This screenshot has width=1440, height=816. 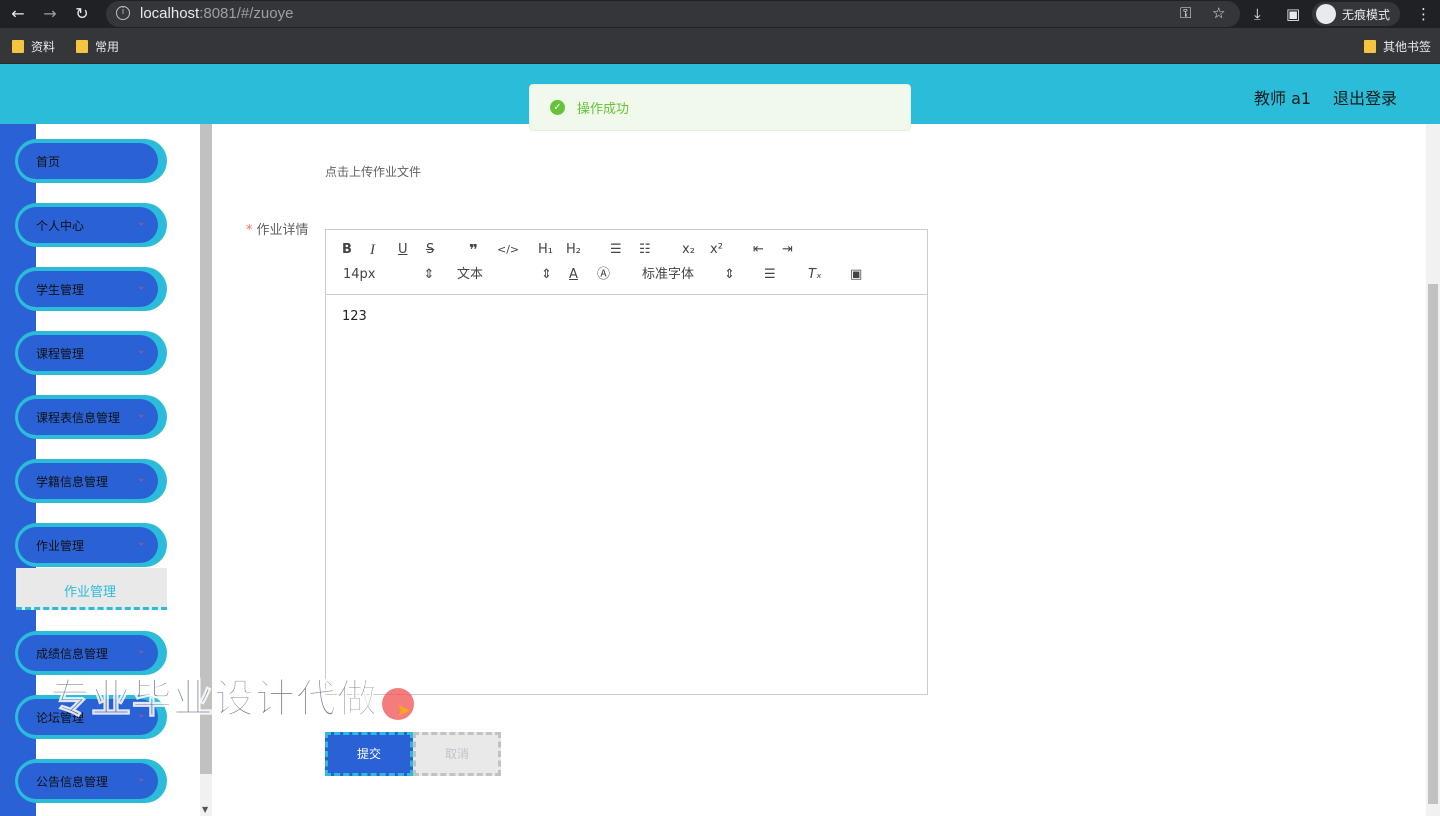 I want to click on forward-icon: →, so click(x=50, y=14).